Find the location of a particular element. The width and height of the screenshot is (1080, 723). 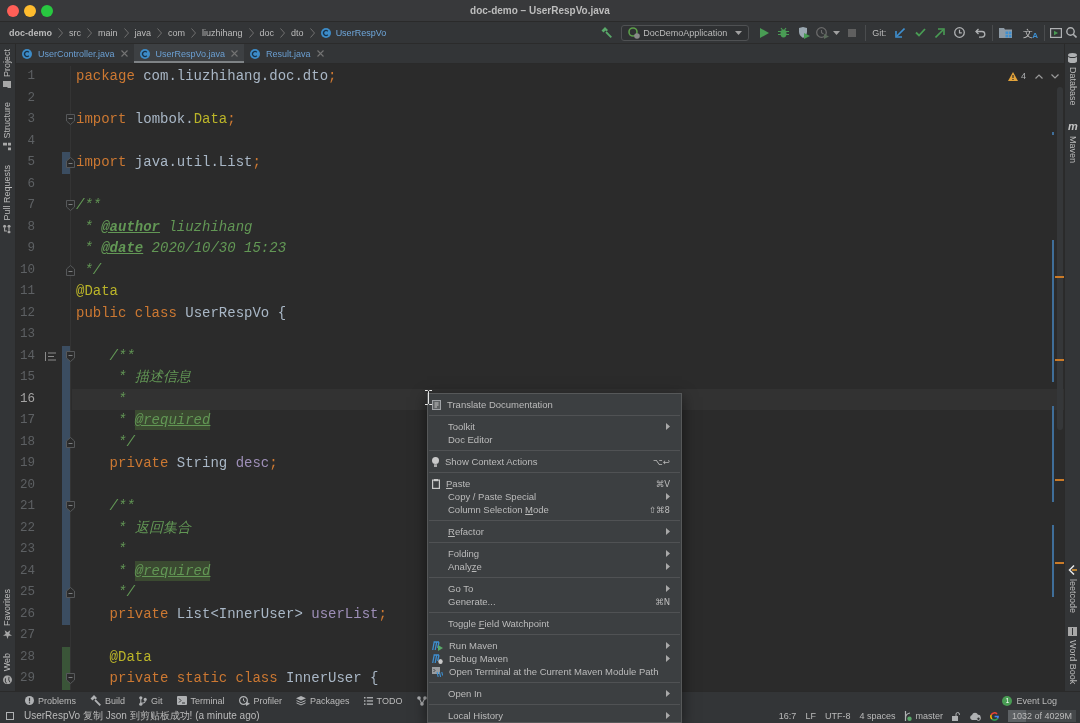

scrollbar-thumb is located at coordinates (1060, 258).